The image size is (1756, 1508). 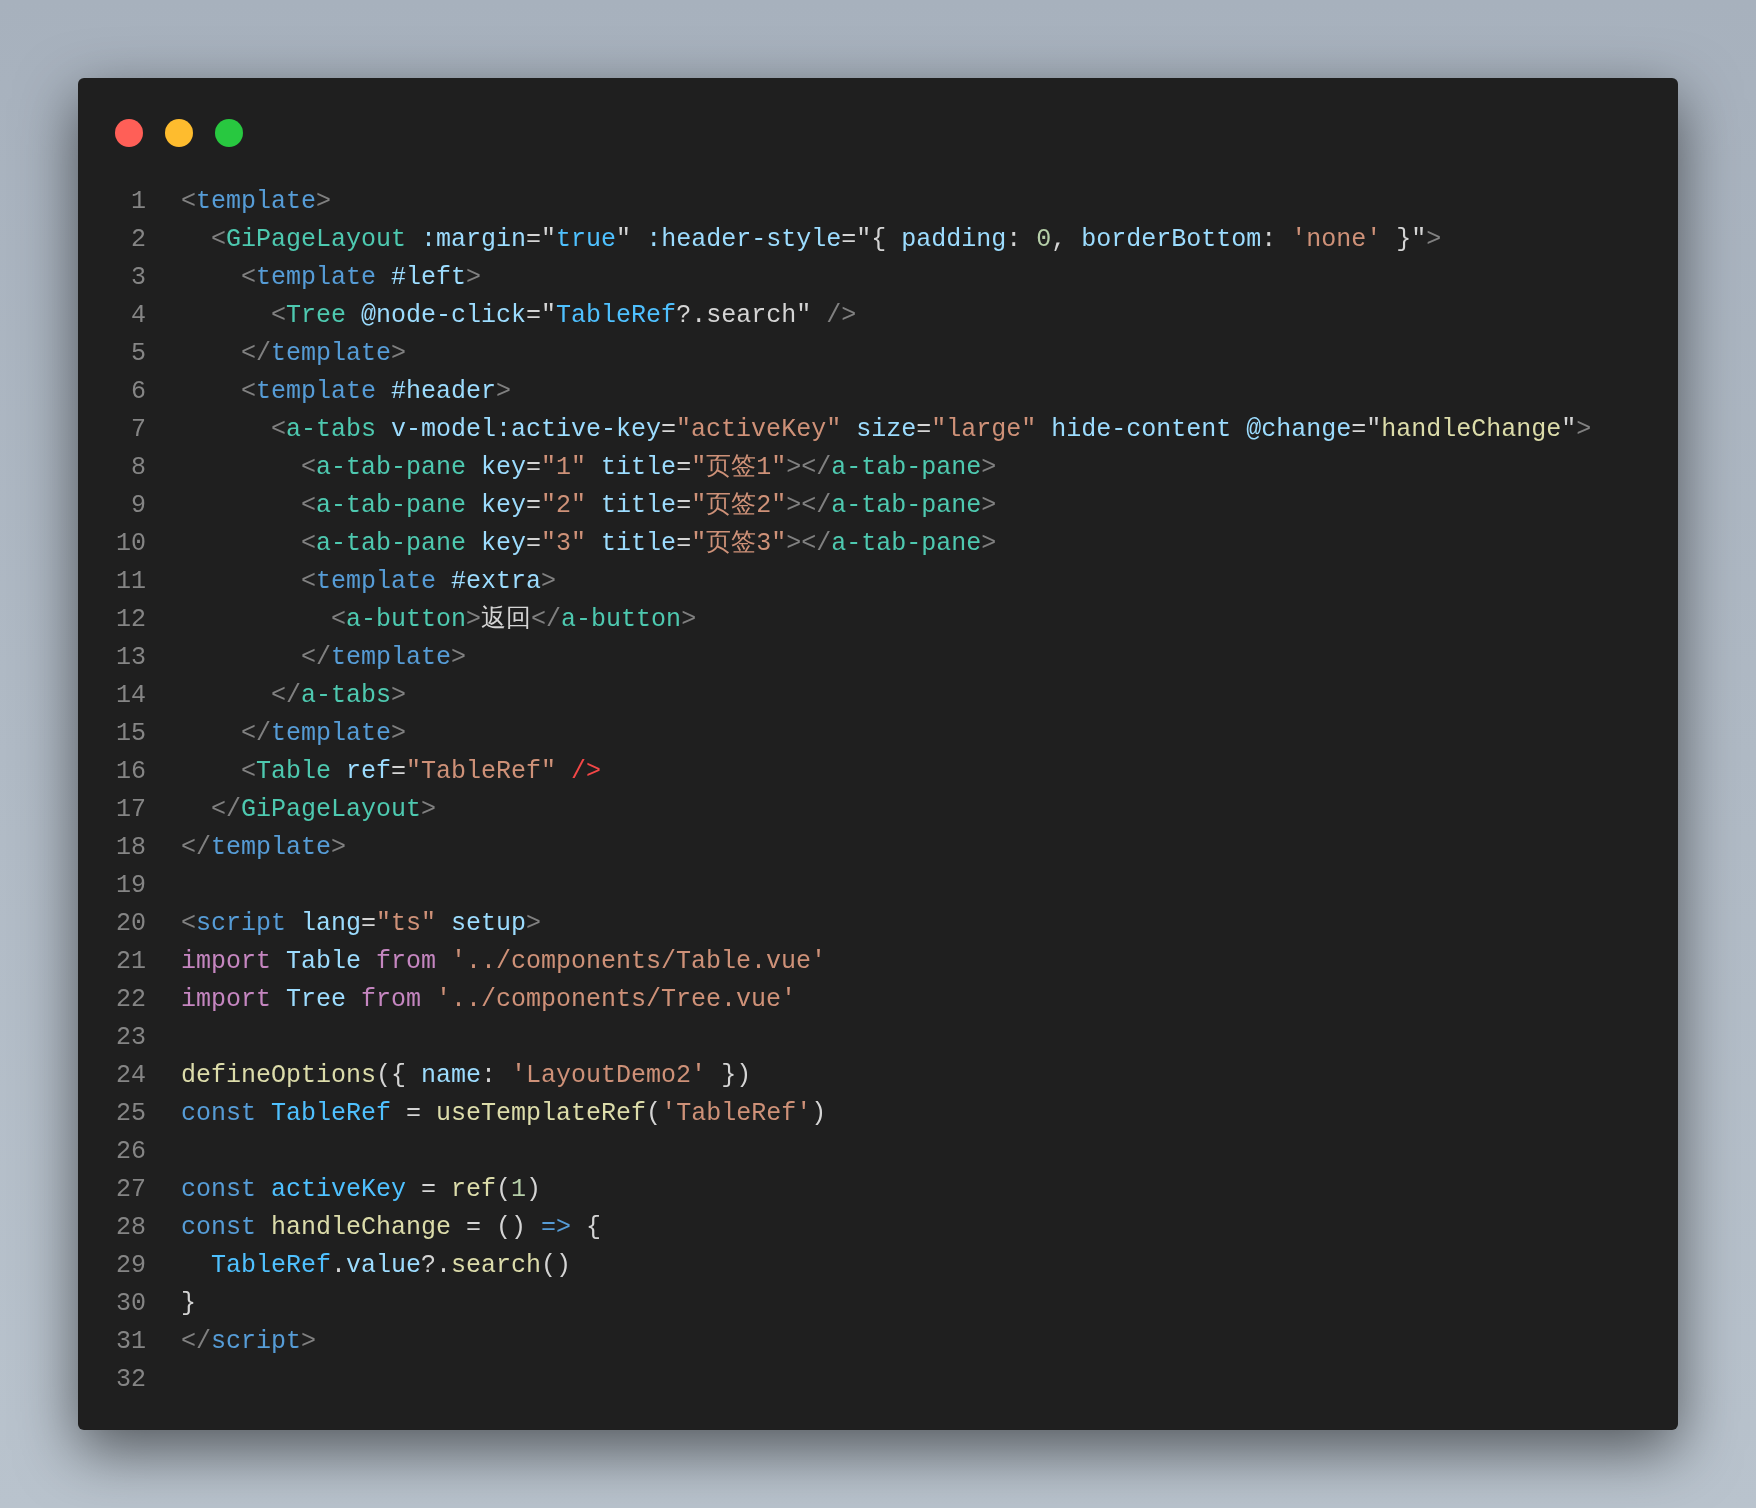 I want to click on code-line: <a-tab-pane key="3" title="页签3"></a-tab-pane>, so click(x=648, y=544).